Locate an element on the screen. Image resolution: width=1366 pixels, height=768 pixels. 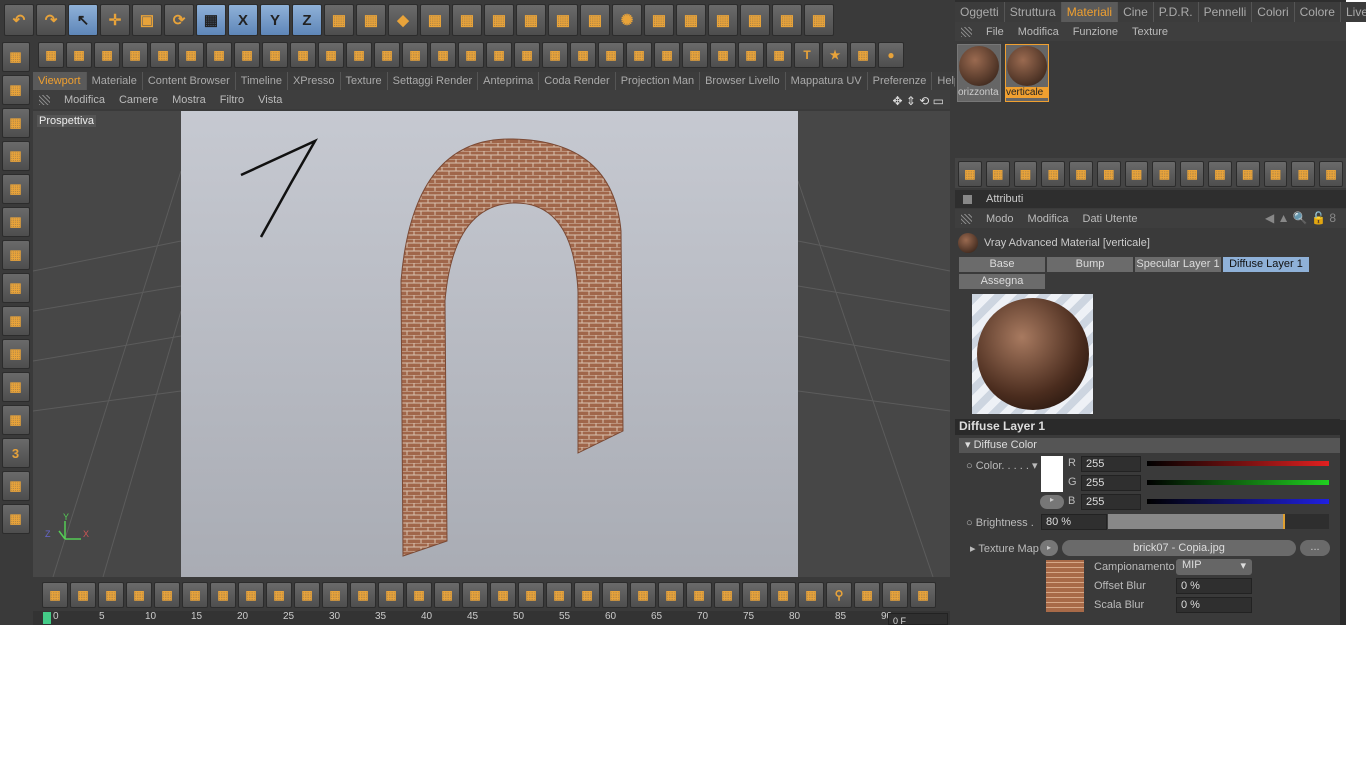
gear-outline-icon: ▦ is located at coordinates (867, 595).